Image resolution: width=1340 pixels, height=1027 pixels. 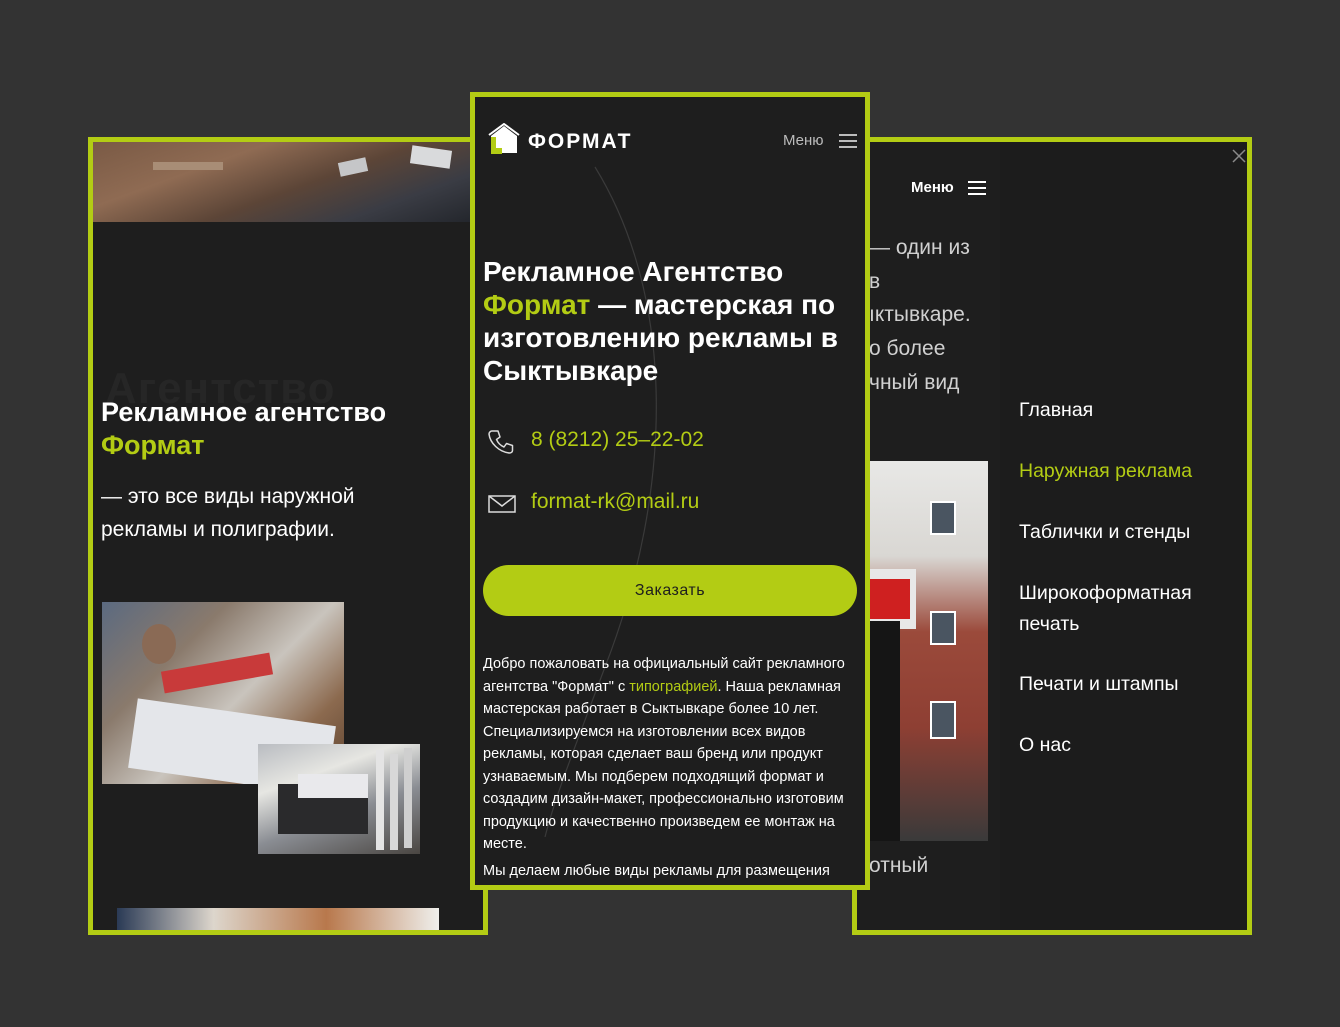 What do you see at coordinates (670, 141) in the screenshot?
I see `site-header: ФОРМАТ Меню` at bounding box center [670, 141].